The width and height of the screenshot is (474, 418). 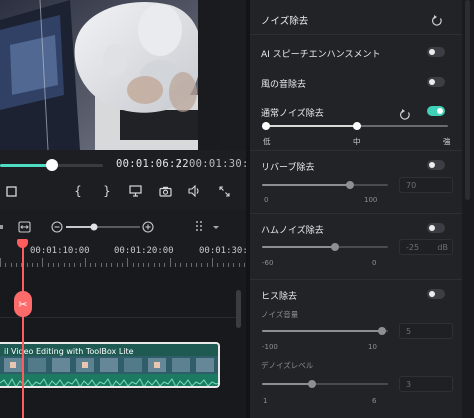 I want to click on fullscreen-icon, so click(x=224, y=191).